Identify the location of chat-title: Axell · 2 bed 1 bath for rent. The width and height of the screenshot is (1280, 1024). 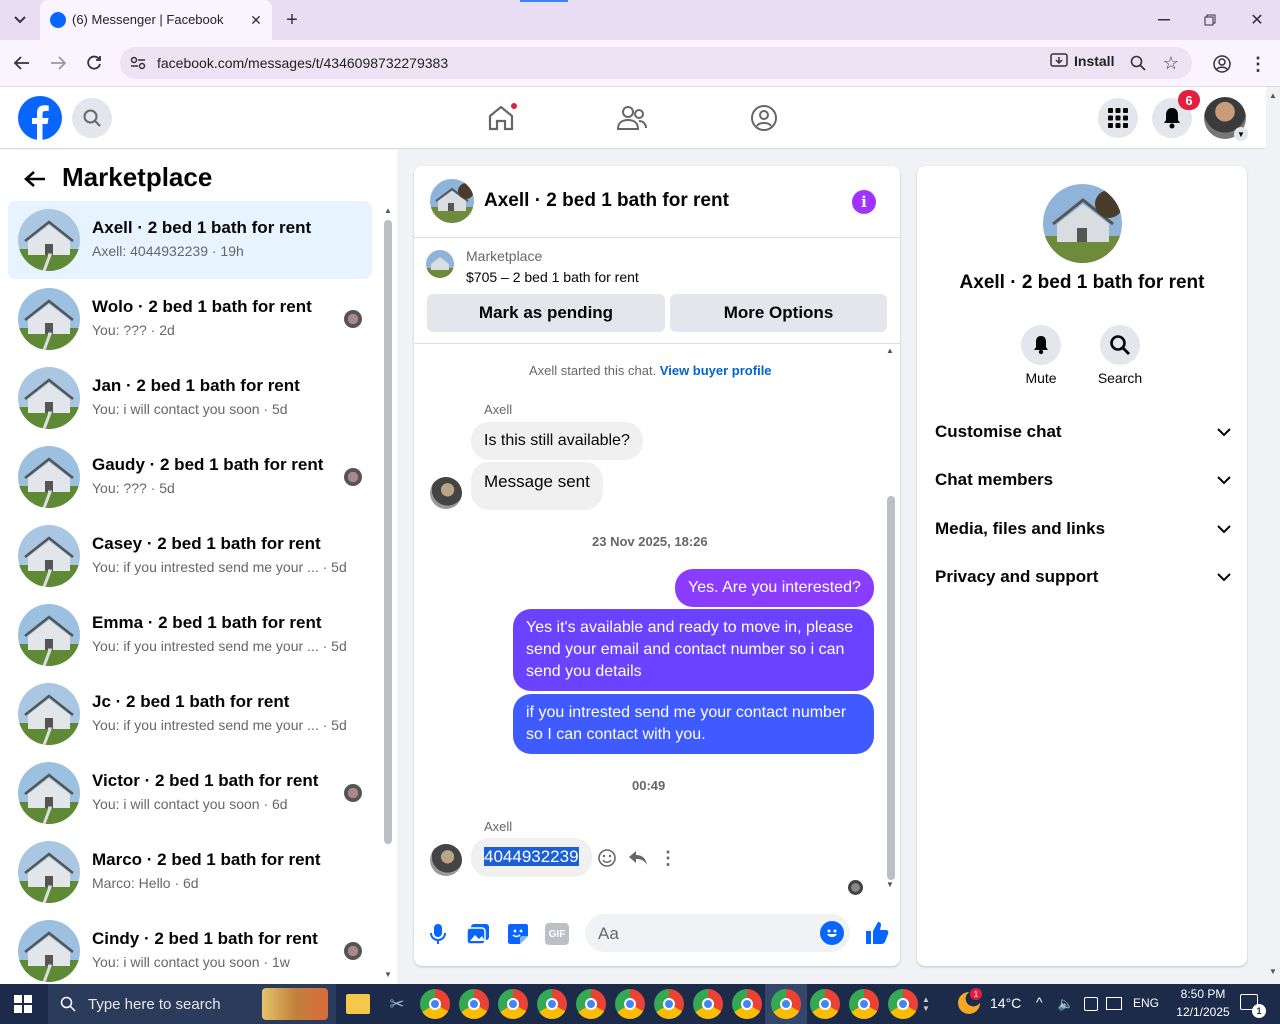
(606, 201).